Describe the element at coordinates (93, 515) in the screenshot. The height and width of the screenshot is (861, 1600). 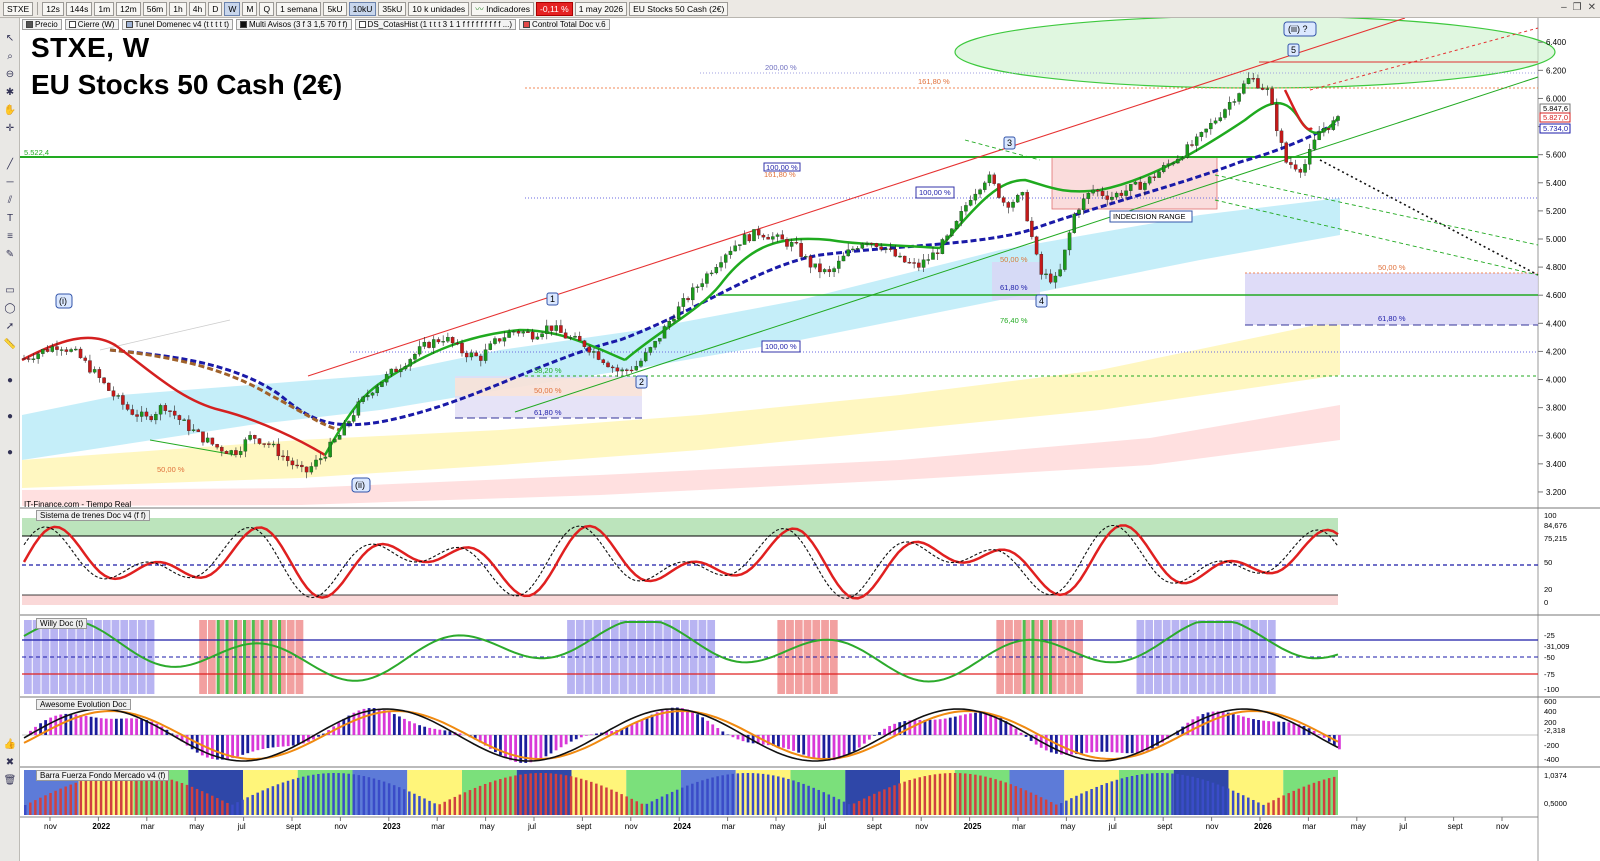
I see `panel-trenes-title: Sistema de trenes Doc v4 (f f)` at that location.